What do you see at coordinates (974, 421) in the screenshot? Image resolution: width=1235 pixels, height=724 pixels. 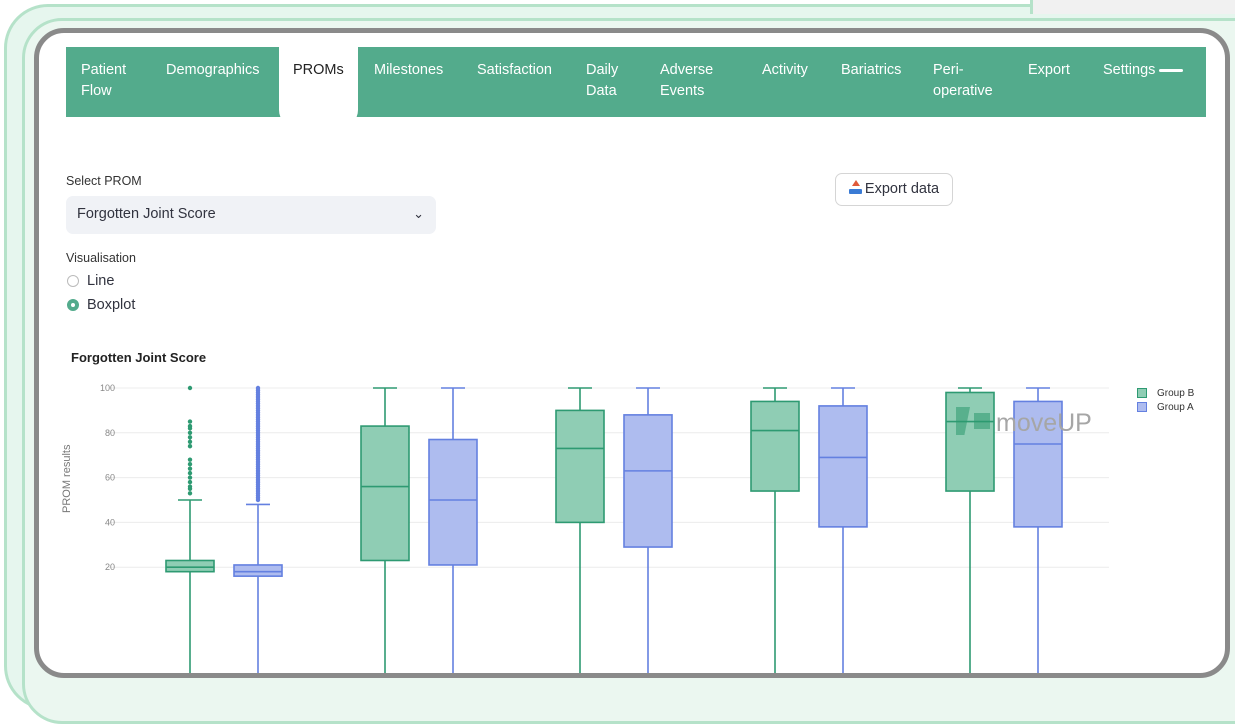 I see `moveup-logo-icon` at bounding box center [974, 421].